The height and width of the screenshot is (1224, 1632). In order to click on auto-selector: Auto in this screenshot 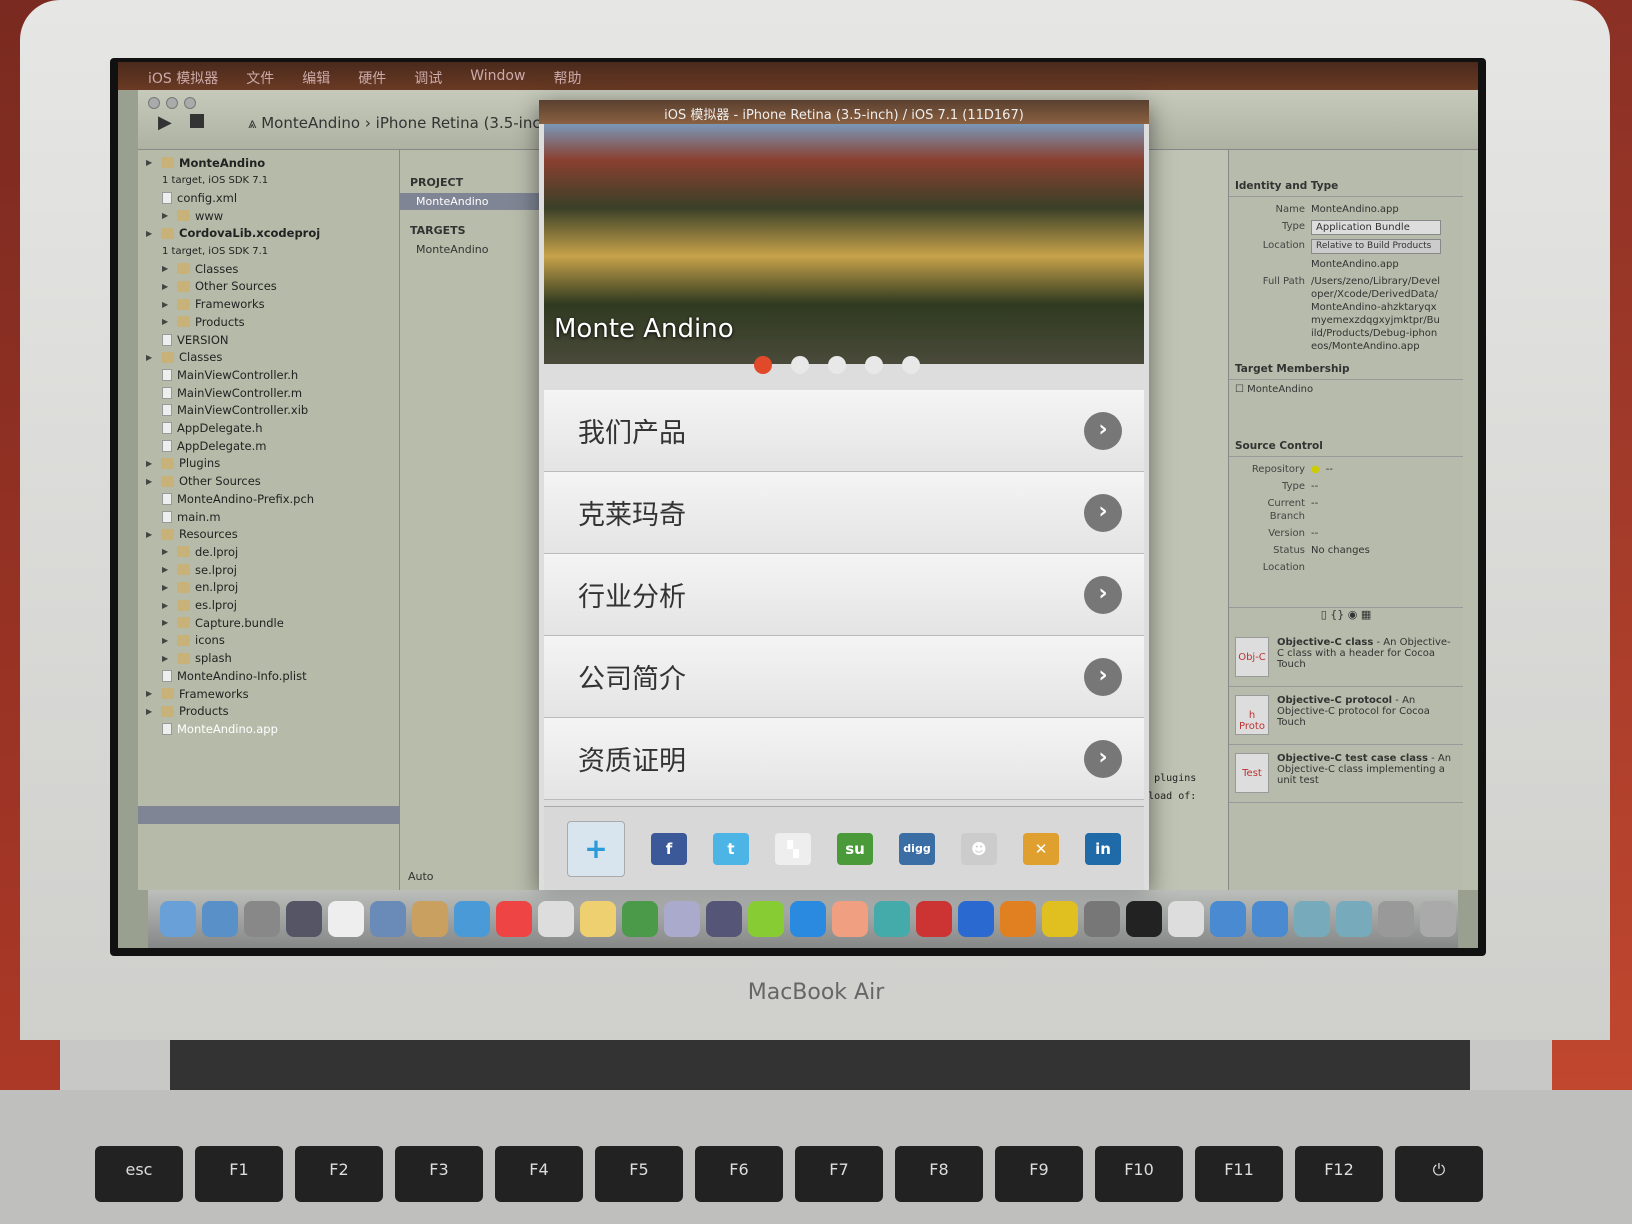, I will do `click(421, 876)`.